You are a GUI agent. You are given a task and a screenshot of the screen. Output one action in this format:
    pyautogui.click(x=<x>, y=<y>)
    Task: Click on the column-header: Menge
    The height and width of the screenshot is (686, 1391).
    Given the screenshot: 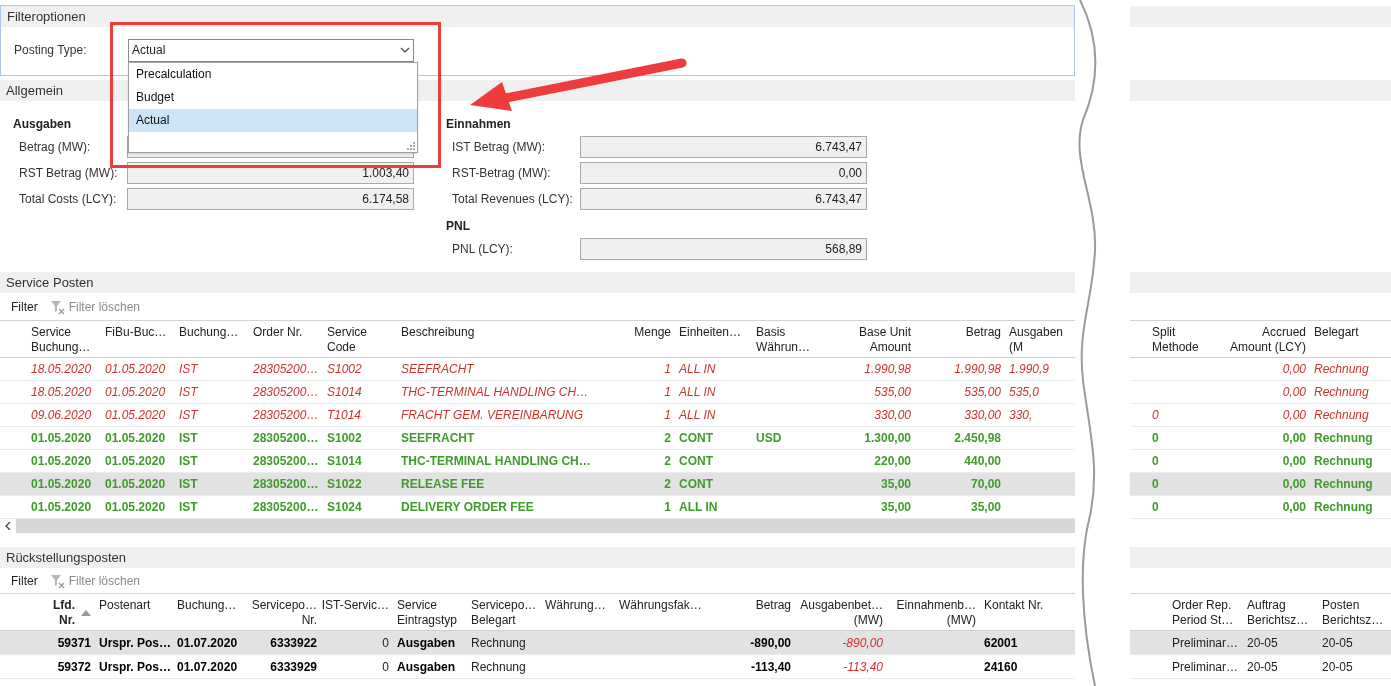 What is the action you would take?
    pyautogui.click(x=652, y=332)
    